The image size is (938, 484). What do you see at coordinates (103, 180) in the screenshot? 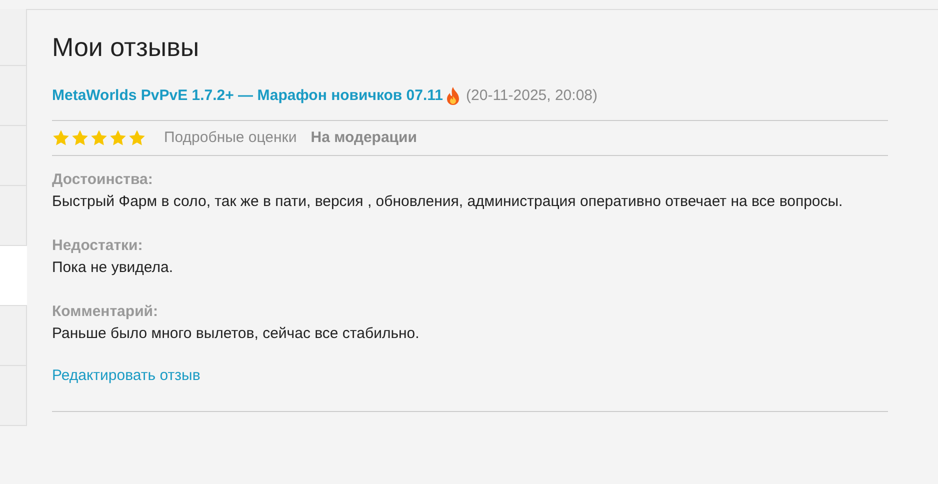
I see `section-label: Достоинства:` at bounding box center [103, 180].